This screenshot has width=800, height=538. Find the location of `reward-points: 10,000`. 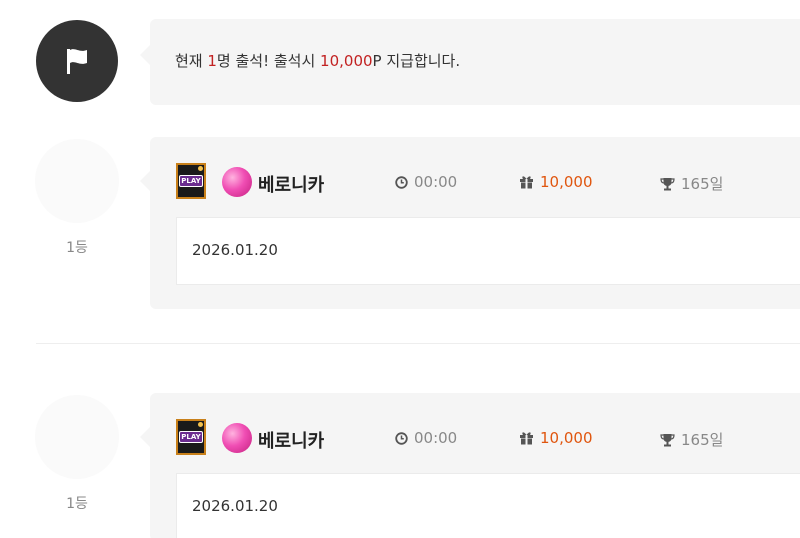

reward-points: 10,000 is located at coordinates (346, 61).